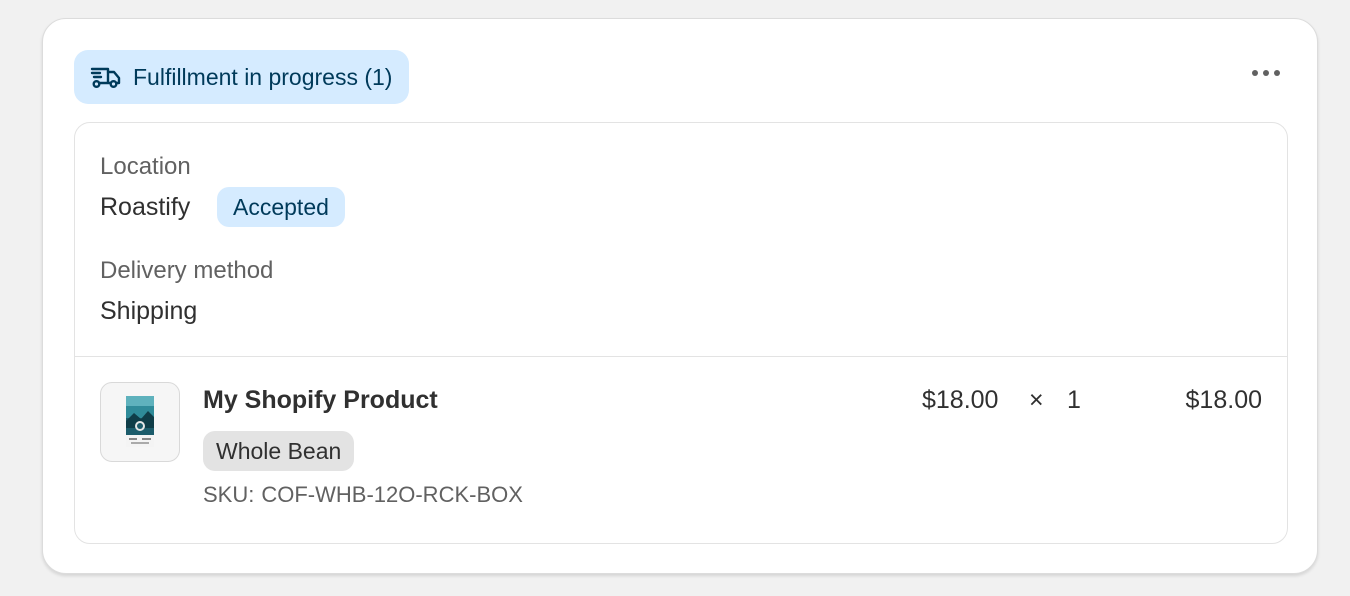 The height and width of the screenshot is (596, 1350). Describe the element at coordinates (320, 400) in the screenshot. I see `product-title-link: My Shopify Product` at that location.